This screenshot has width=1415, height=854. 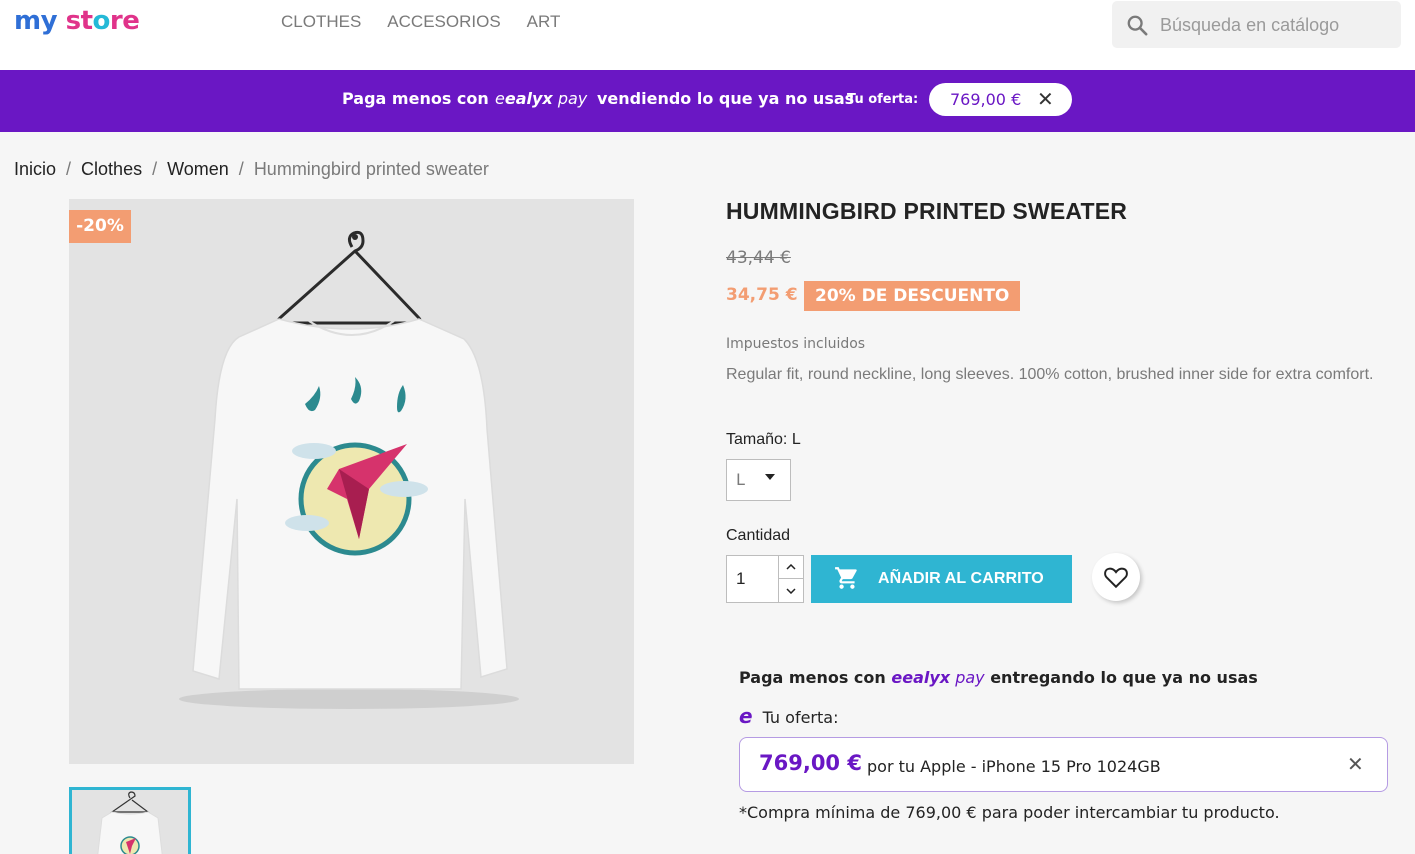 I want to click on ealyx-e-icon: e, so click(x=746, y=716).